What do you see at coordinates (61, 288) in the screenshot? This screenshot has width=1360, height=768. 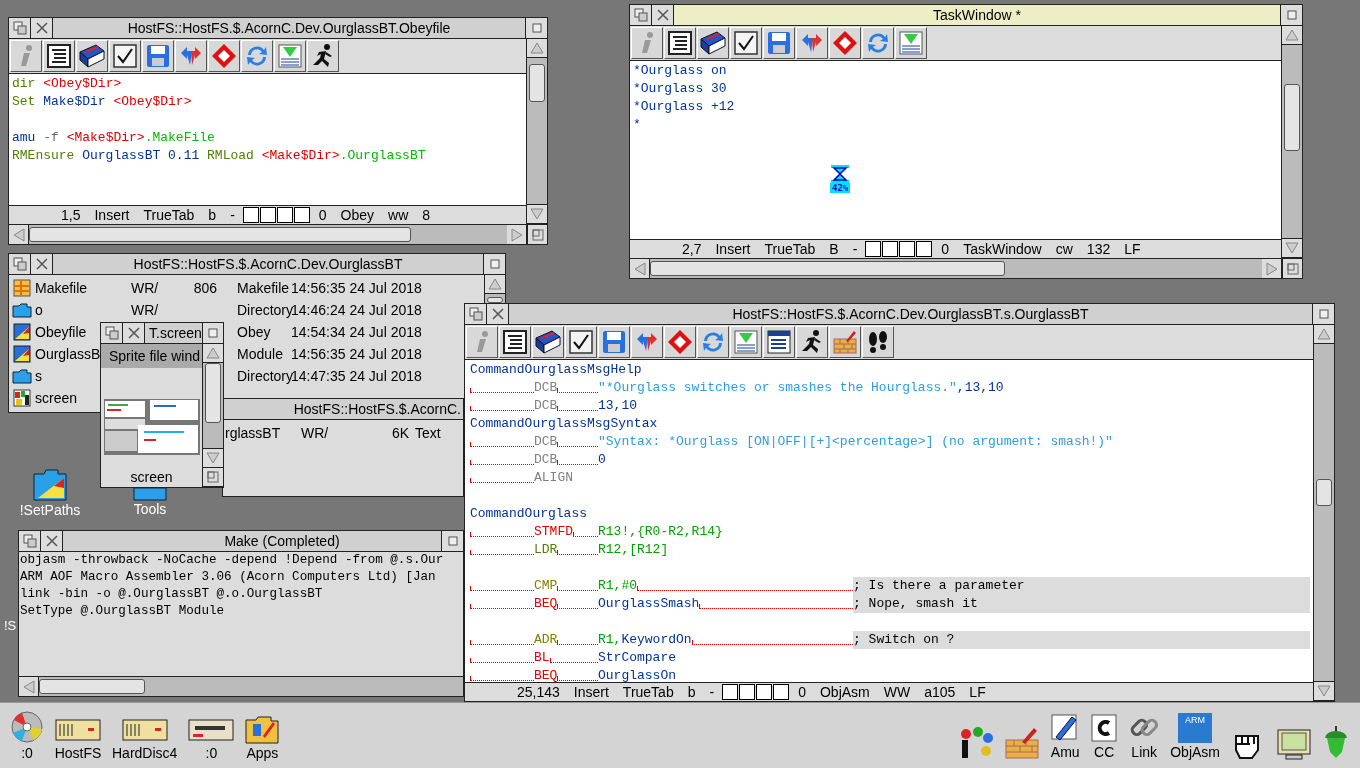 I see `file-name: Makefile` at bounding box center [61, 288].